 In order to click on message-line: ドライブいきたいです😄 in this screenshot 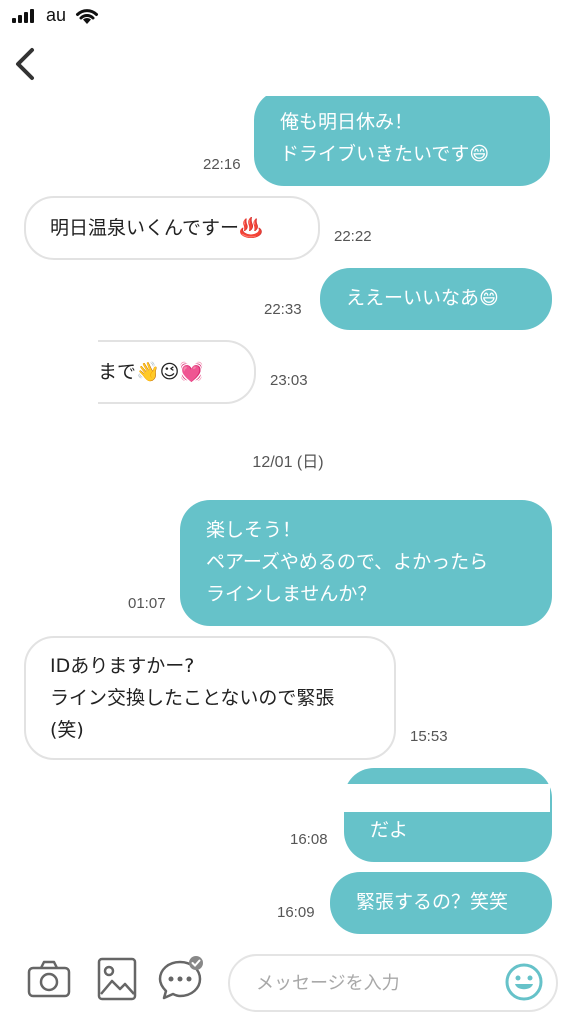, I will do `click(385, 154)`.